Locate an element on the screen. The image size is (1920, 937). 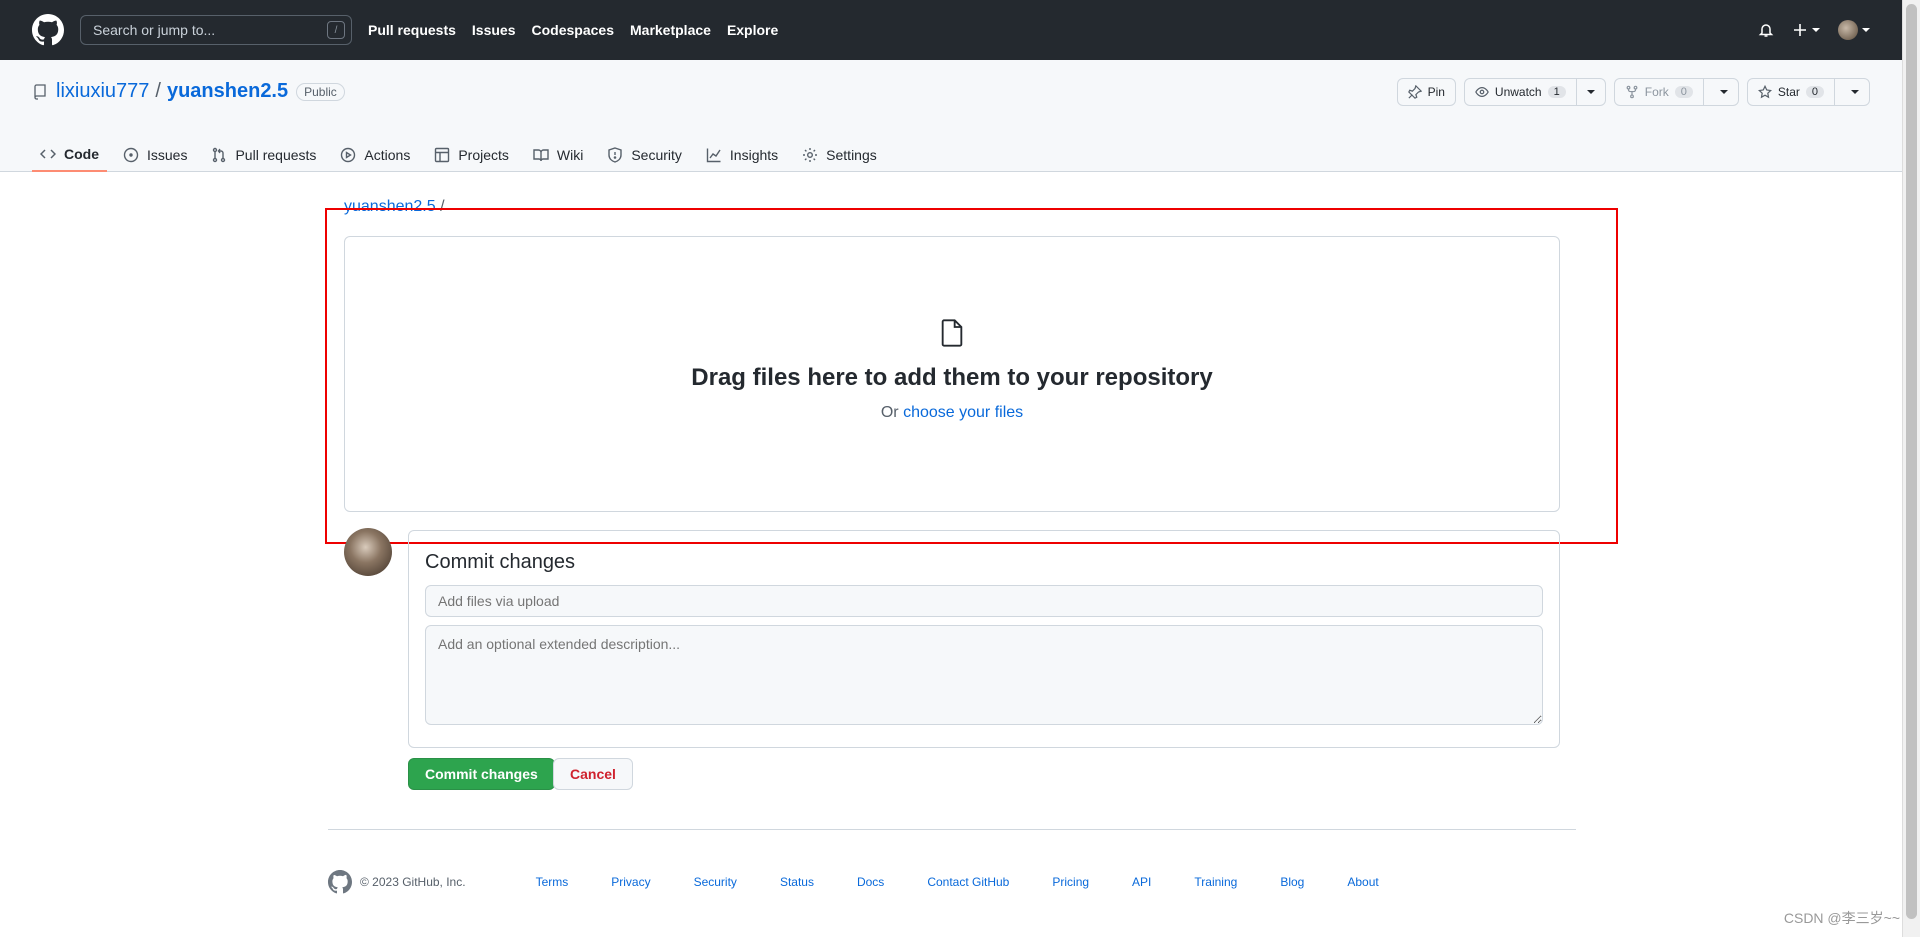
github-mark-icon is located at coordinates (340, 882).